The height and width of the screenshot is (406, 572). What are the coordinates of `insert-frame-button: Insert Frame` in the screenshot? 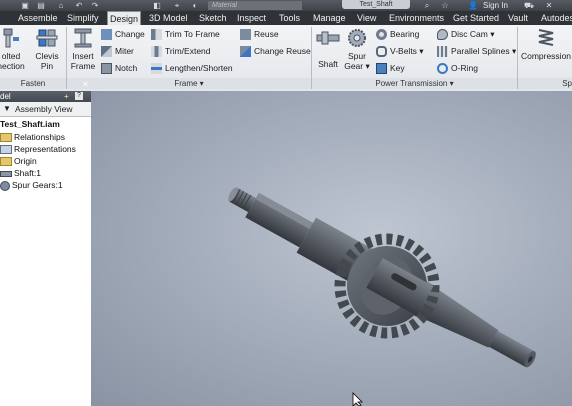 It's located at (83, 49).